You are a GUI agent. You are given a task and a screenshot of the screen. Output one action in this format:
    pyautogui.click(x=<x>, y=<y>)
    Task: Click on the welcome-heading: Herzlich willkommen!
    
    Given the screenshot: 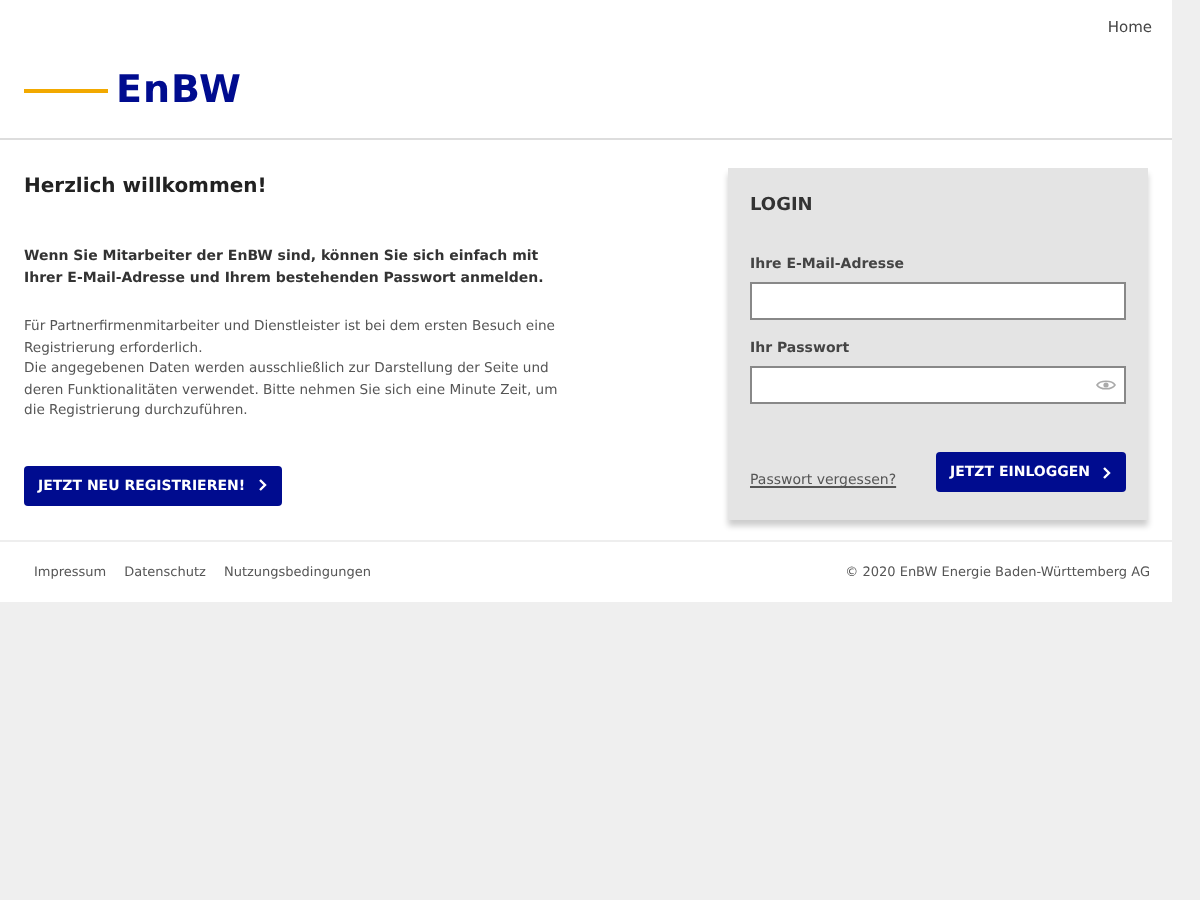 What is the action you would take?
    pyautogui.click(x=146, y=187)
    